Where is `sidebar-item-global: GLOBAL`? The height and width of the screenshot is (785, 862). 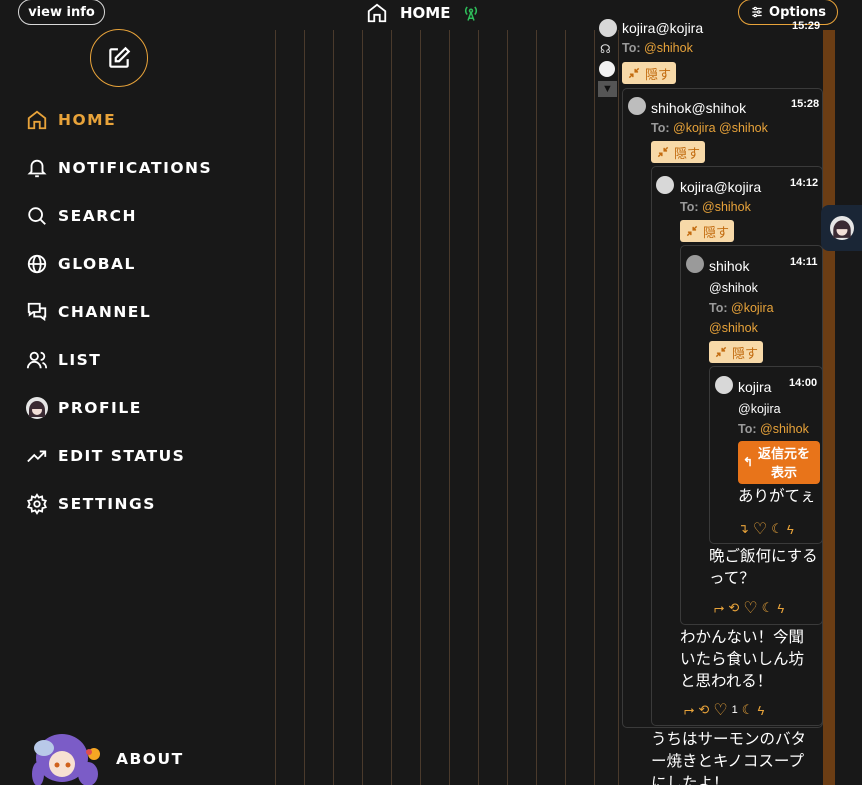
sidebar-item-global: GLOBAL is located at coordinates (81, 264).